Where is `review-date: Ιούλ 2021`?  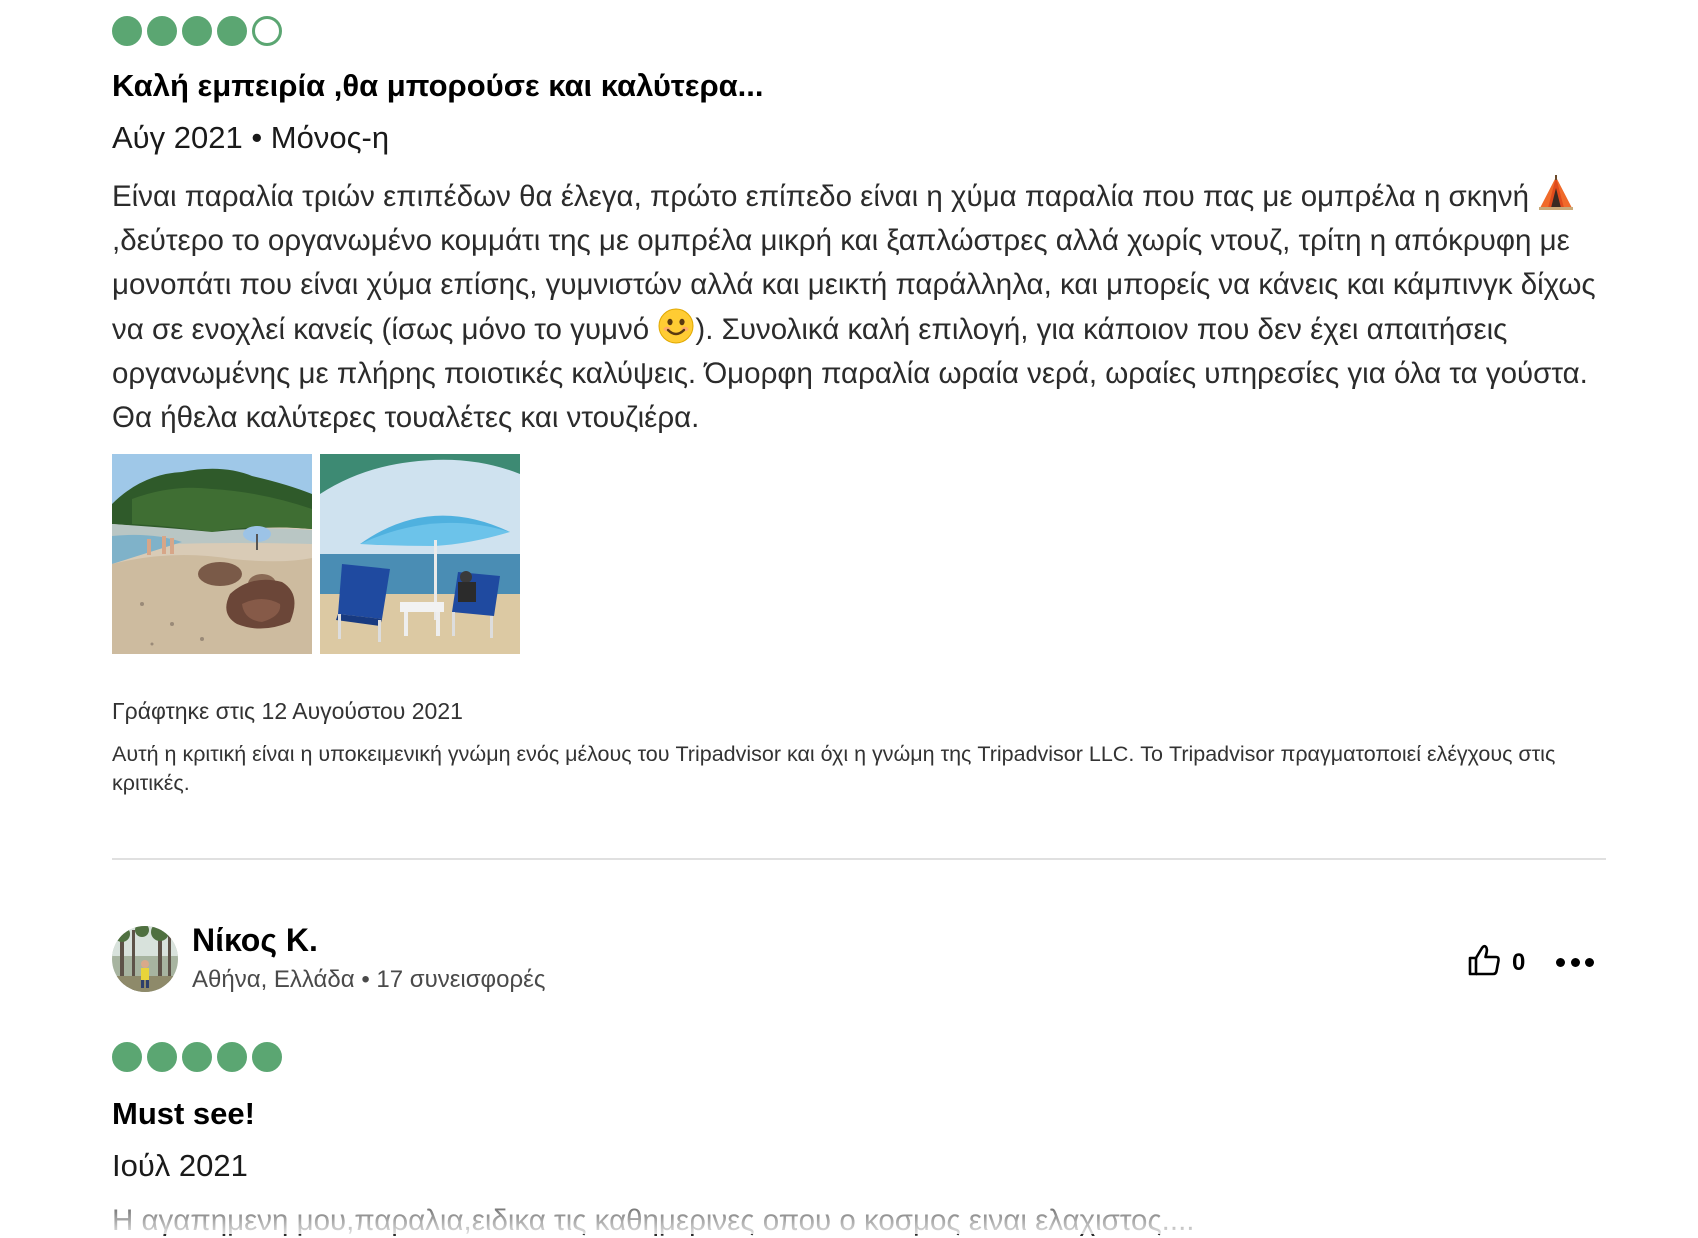 review-date: Ιούλ 2021 is located at coordinates (180, 1165).